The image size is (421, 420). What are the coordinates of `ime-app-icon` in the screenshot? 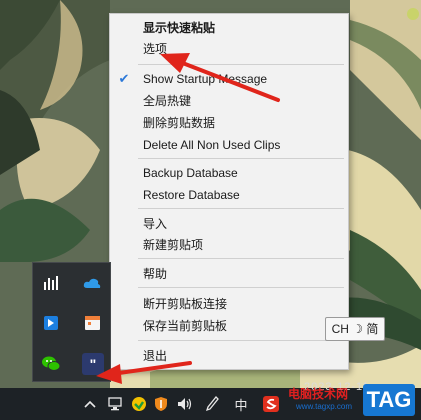 It's located at (271, 404).